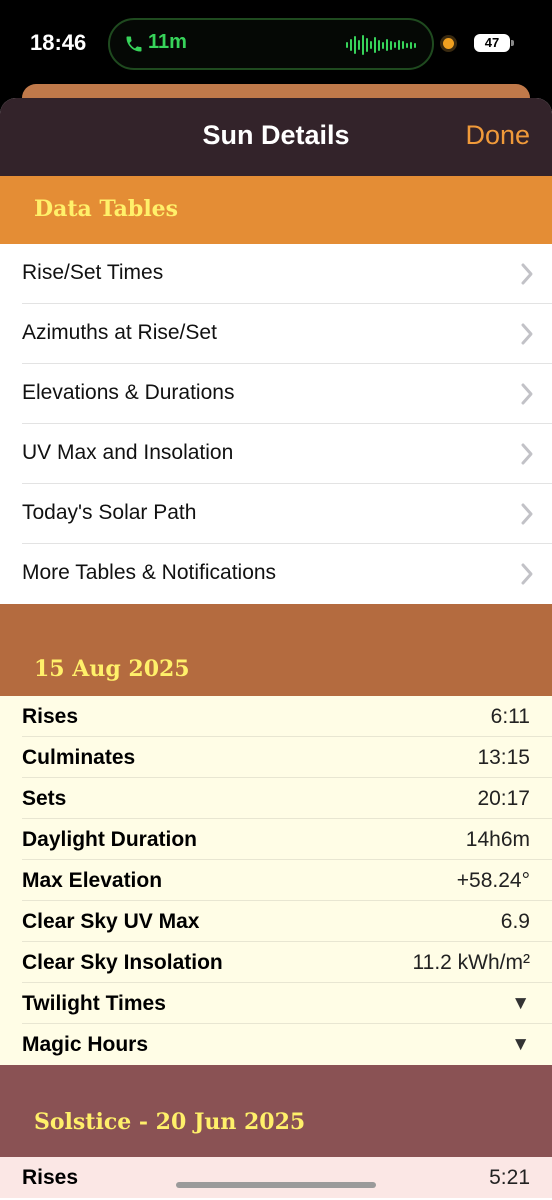 This screenshot has width=552, height=1200. What do you see at coordinates (106, 209) in the screenshot?
I see `section-title: Data Tables` at bounding box center [106, 209].